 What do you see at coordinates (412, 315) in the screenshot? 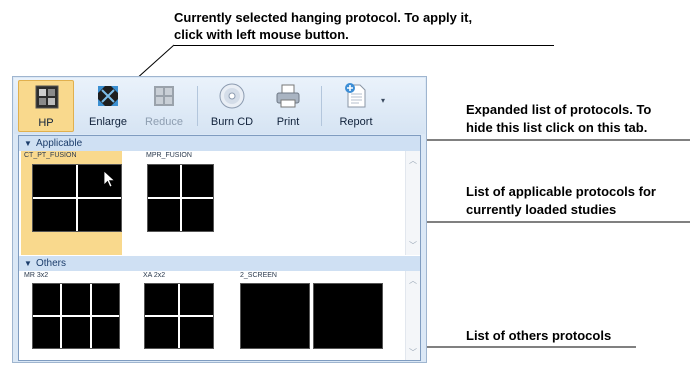
I see `others-scrollbar: ︿ ﹀` at bounding box center [412, 315].